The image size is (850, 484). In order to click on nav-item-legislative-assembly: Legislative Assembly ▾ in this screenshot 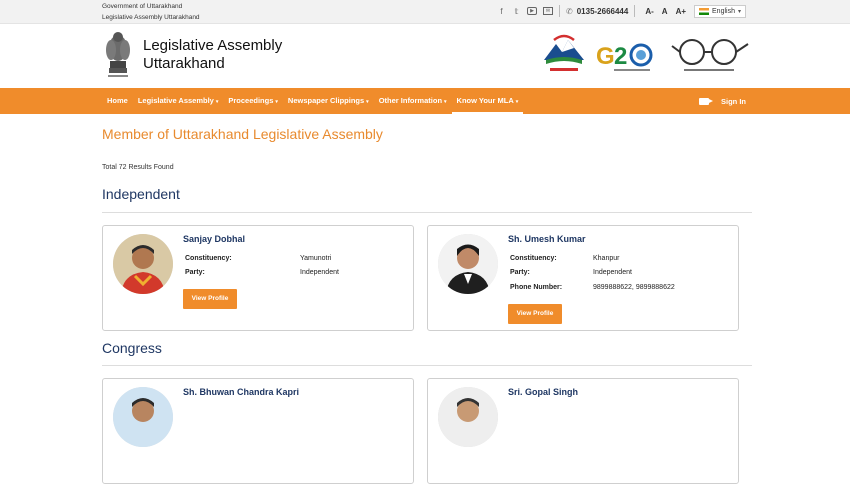, I will do `click(178, 101)`.